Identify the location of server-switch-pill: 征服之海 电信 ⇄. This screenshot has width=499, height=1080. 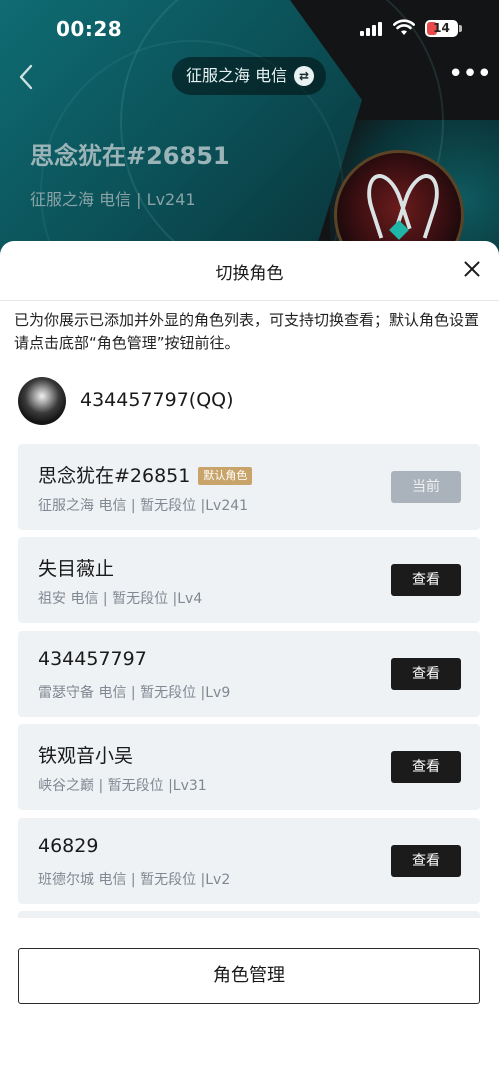
(249, 76).